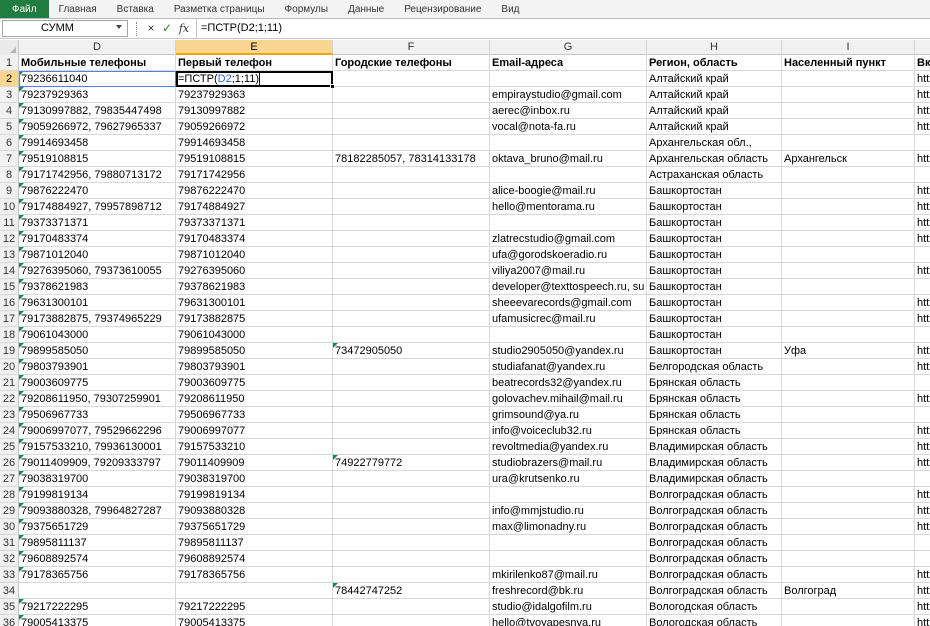 The image size is (930, 626). What do you see at coordinates (9, 479) in the screenshot?
I see `row-header: 27` at bounding box center [9, 479].